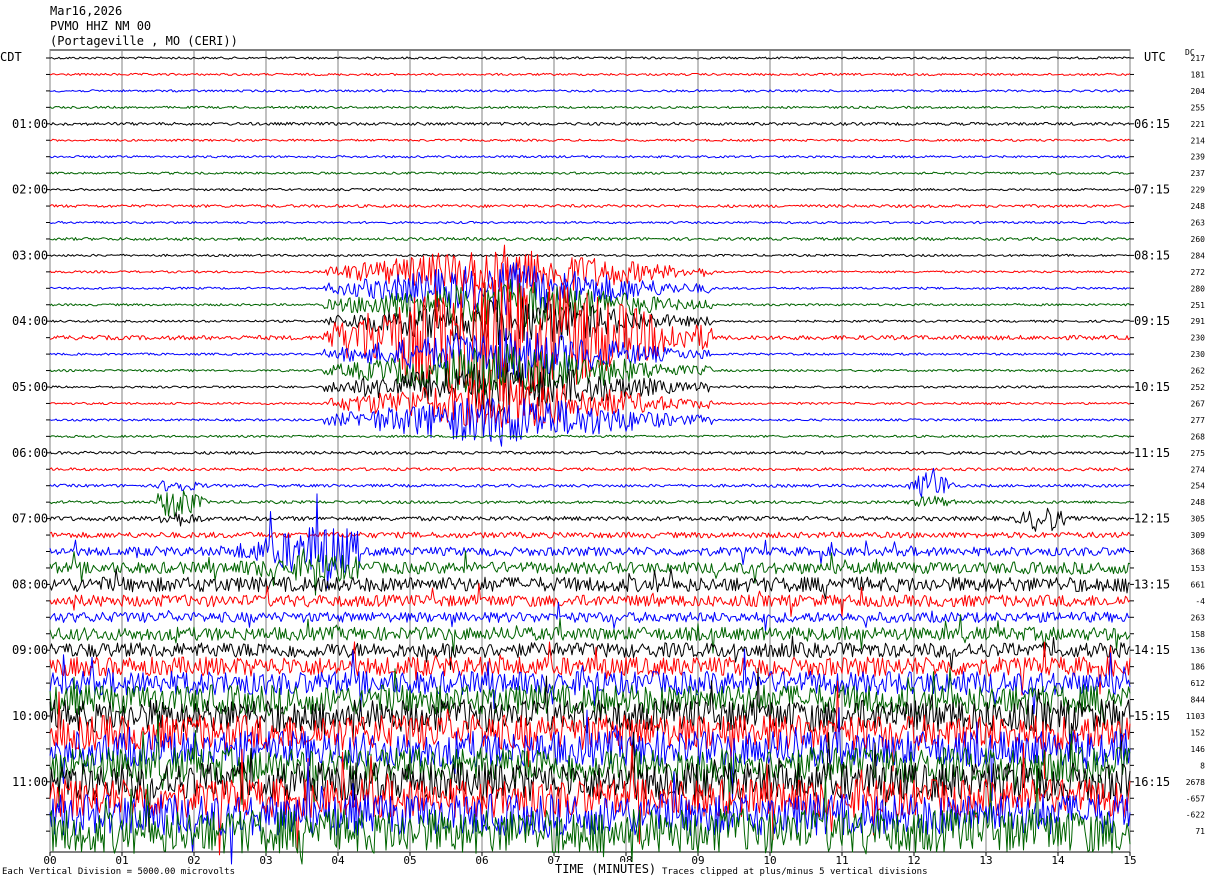  What do you see at coordinates (30, 453) in the screenshot?
I see `left-hour-label: 06:00` at bounding box center [30, 453].